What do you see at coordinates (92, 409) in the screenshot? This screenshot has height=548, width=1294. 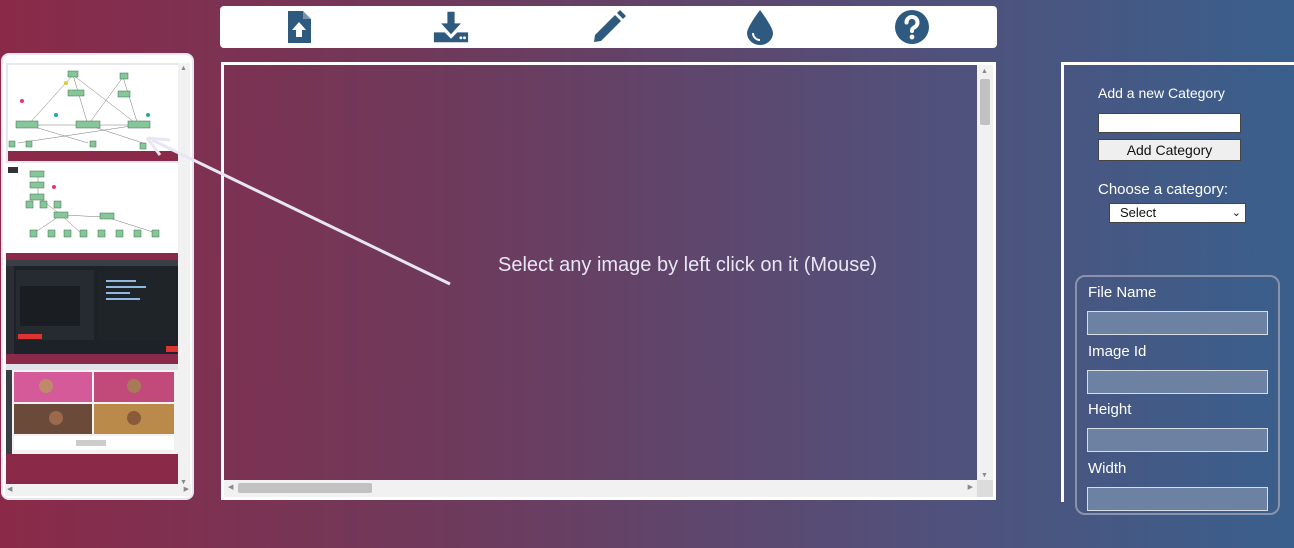 I see `video-call-thumbnail` at bounding box center [92, 409].